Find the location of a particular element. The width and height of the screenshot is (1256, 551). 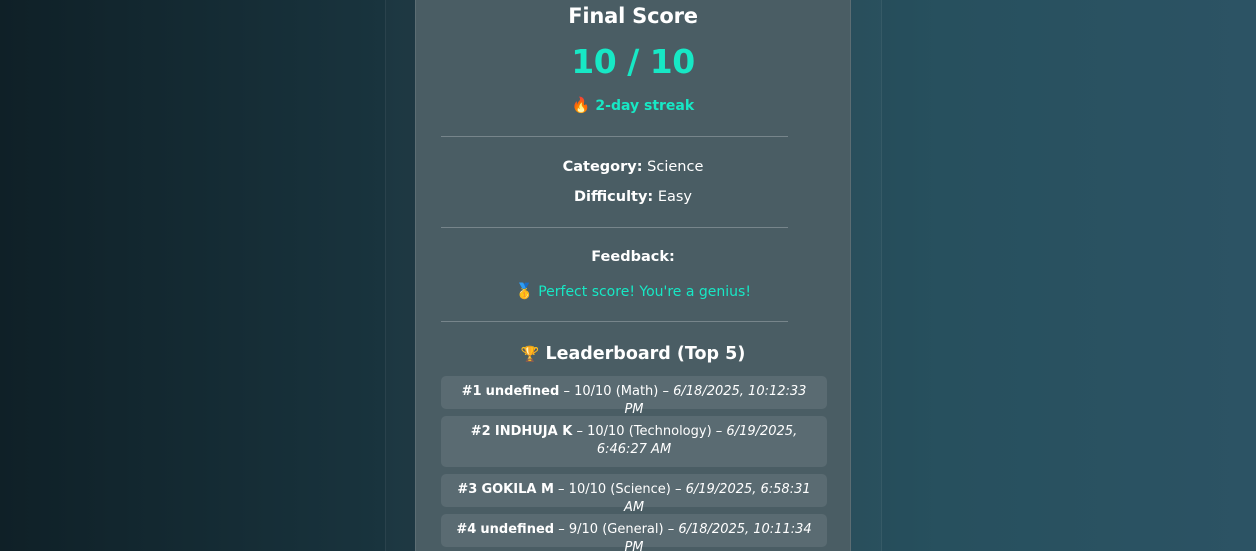

entry-category: (General) is located at coordinates (633, 529).